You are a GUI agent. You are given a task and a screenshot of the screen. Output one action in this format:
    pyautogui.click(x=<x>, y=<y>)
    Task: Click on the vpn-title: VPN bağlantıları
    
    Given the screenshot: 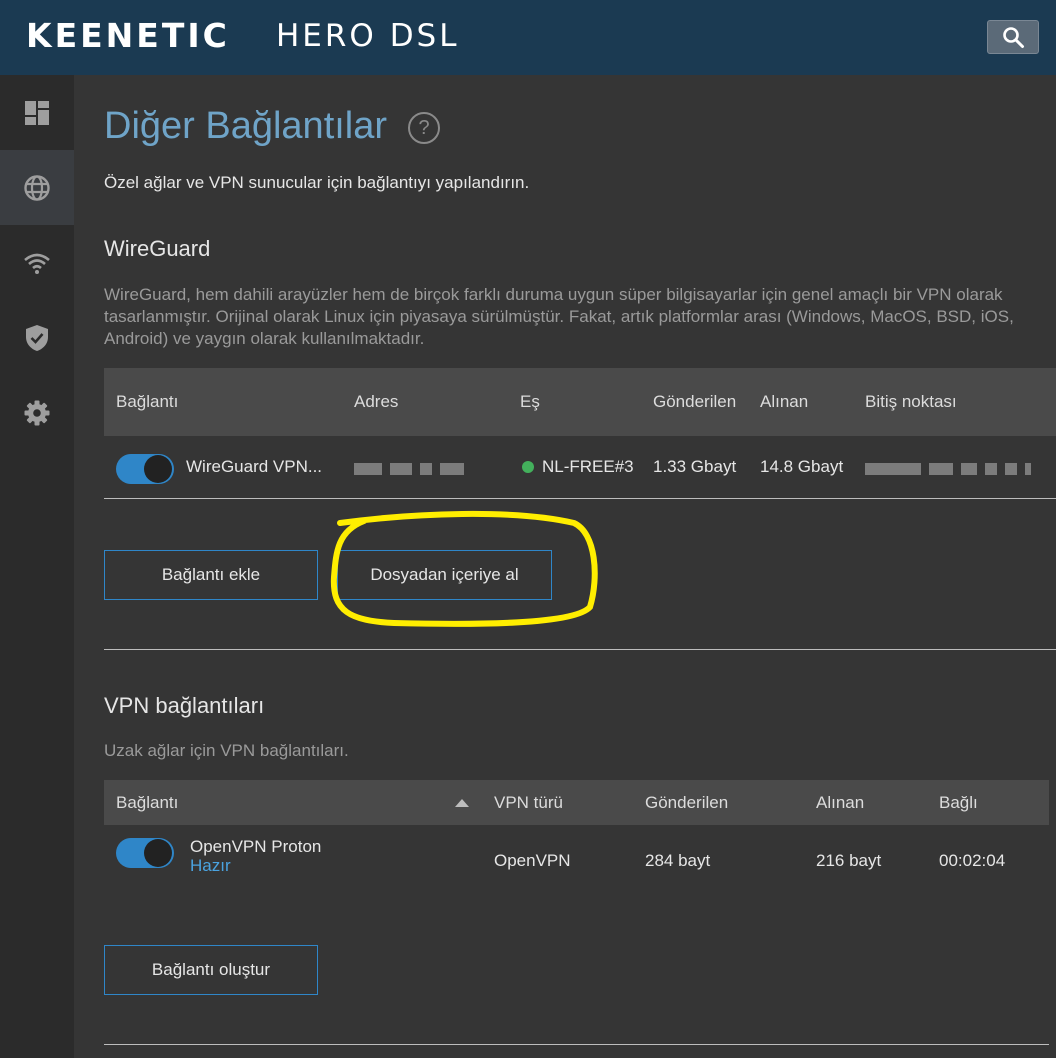 What is the action you would take?
    pyautogui.click(x=184, y=705)
    